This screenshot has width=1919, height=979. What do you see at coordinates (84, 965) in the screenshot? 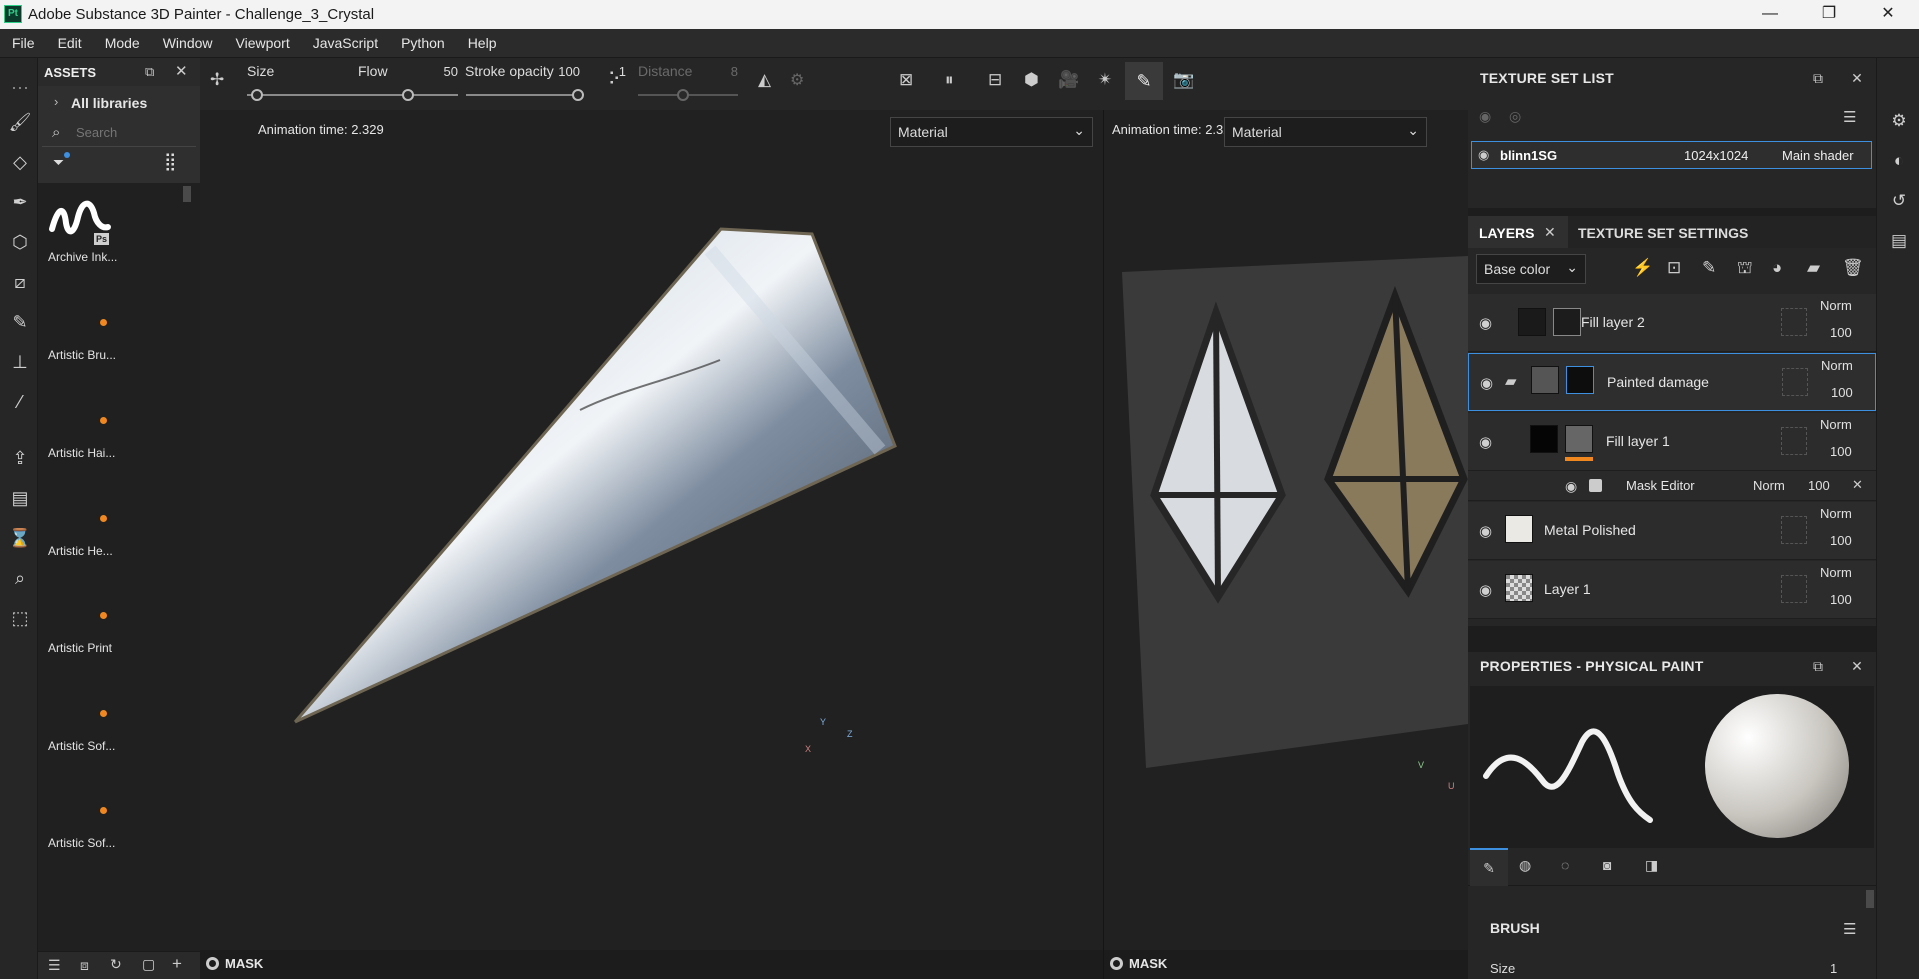
I see `library-icon: ⧈` at bounding box center [84, 965].